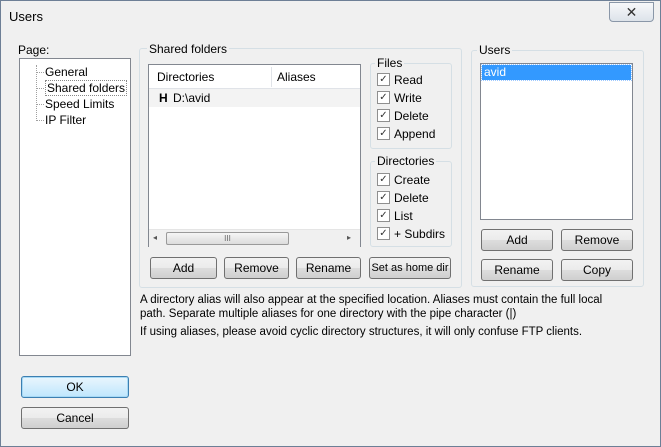  Describe the element at coordinates (349, 237) in the screenshot. I see `scroll-right-icon: ▸` at that location.